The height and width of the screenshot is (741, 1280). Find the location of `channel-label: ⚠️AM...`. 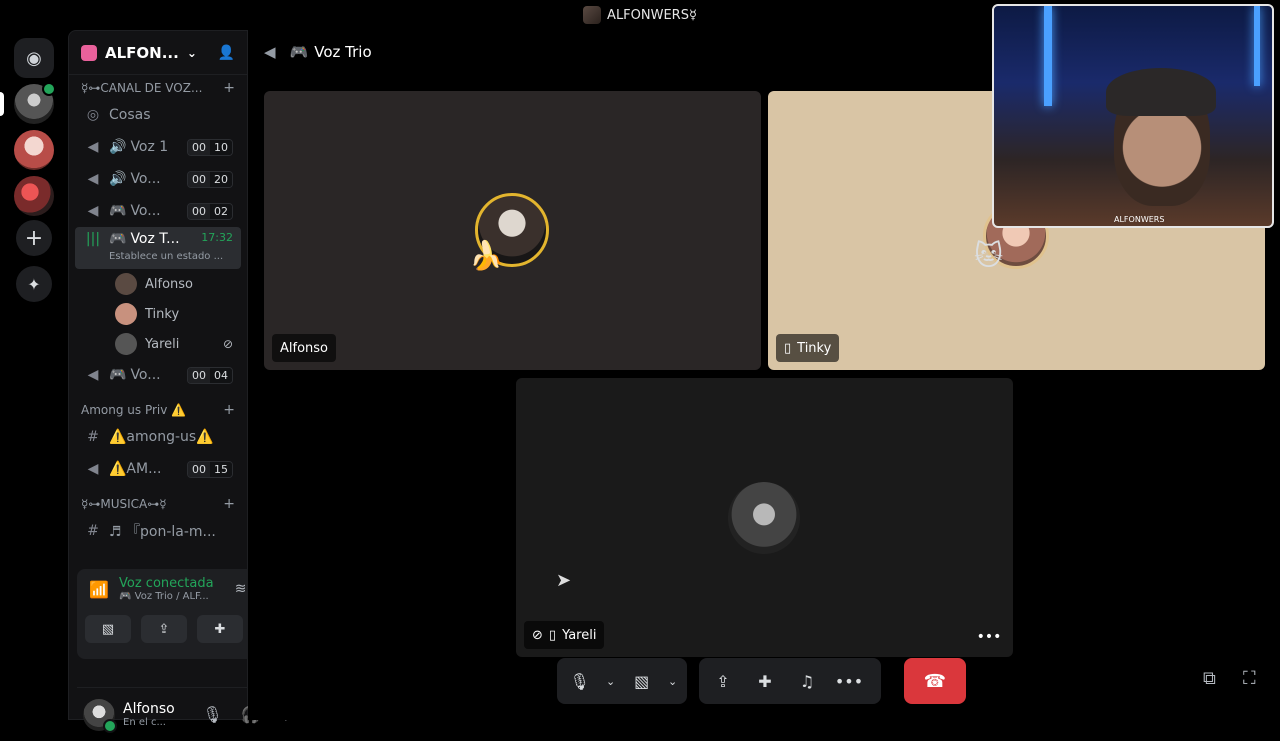

channel-label: ⚠️AM... is located at coordinates (135, 469).